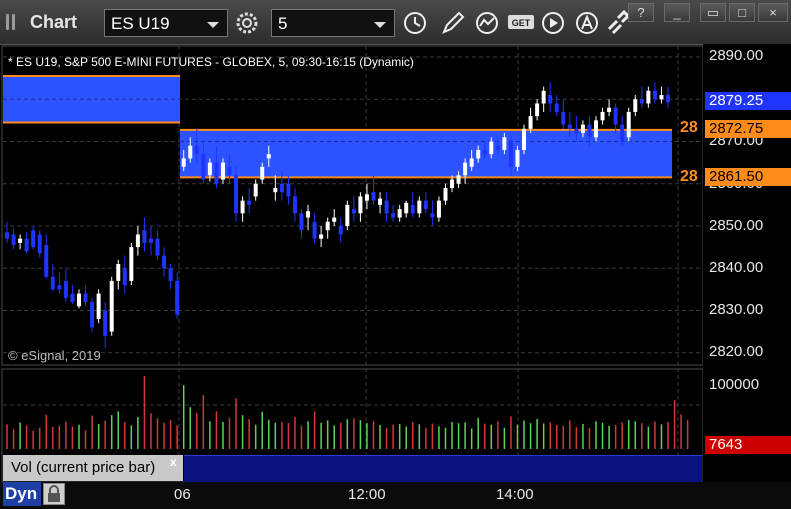 The height and width of the screenshot is (509, 791). What do you see at coordinates (747, 425) in the screenshot?
I see `volume-axis: 100000` at bounding box center [747, 425].